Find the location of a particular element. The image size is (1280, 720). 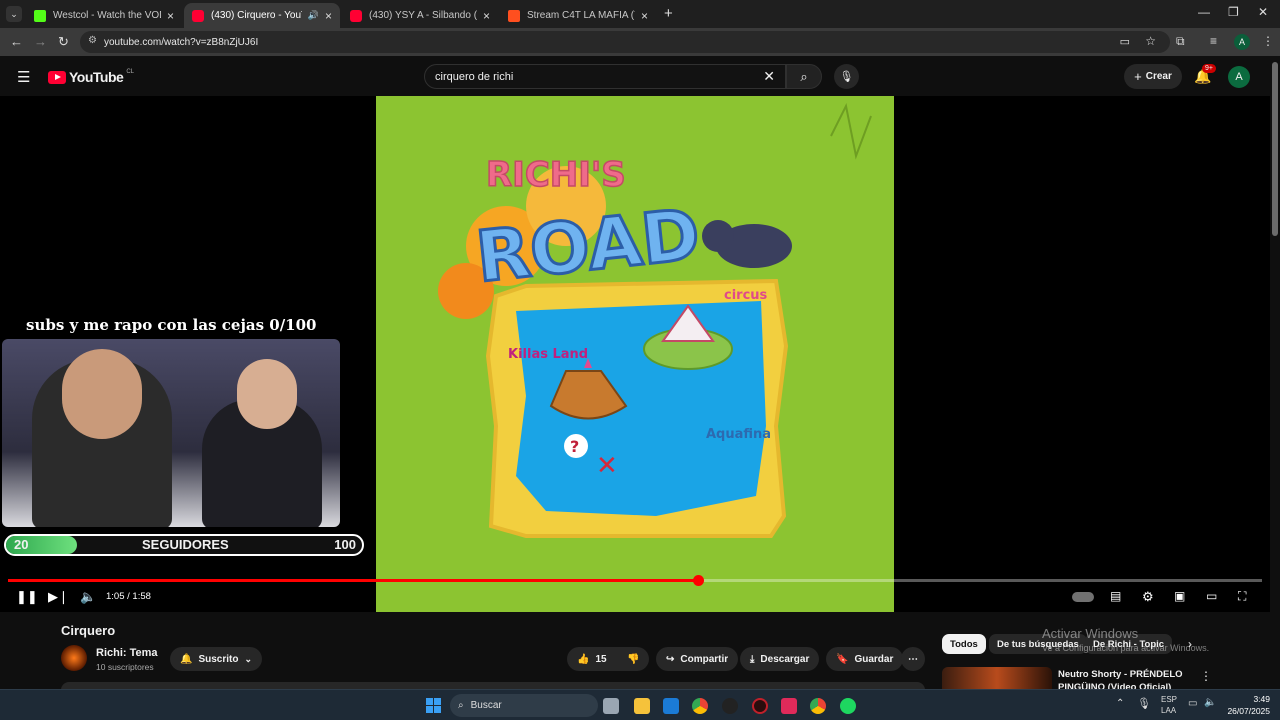

hamburger-menu-icon: ☰ is located at coordinates (23, 77).